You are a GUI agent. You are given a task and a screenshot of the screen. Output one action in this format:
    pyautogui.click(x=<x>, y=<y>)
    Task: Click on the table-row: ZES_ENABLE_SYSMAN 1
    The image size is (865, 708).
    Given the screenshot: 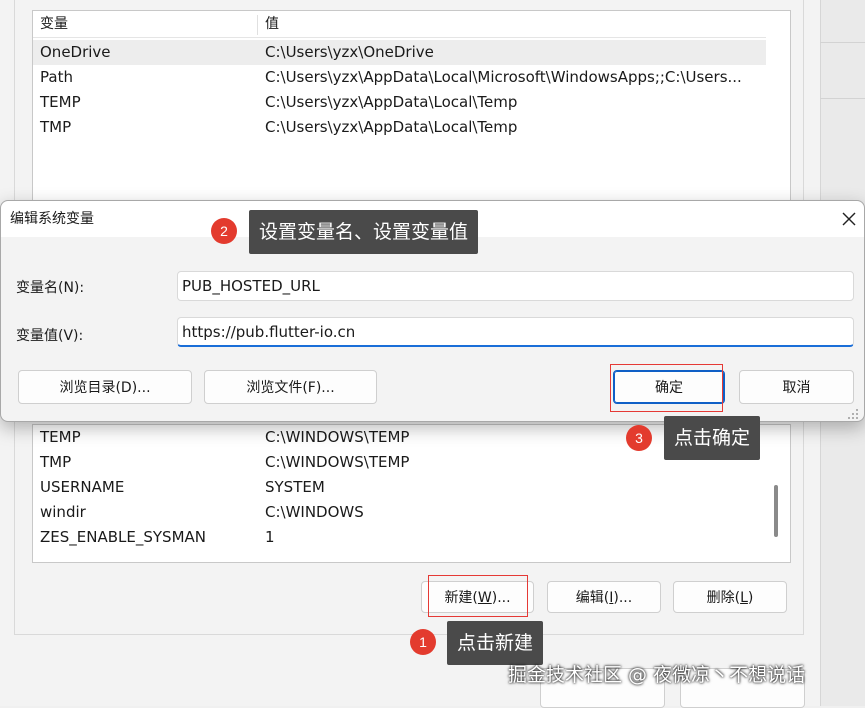 What is the action you would take?
    pyautogui.click(x=399, y=537)
    